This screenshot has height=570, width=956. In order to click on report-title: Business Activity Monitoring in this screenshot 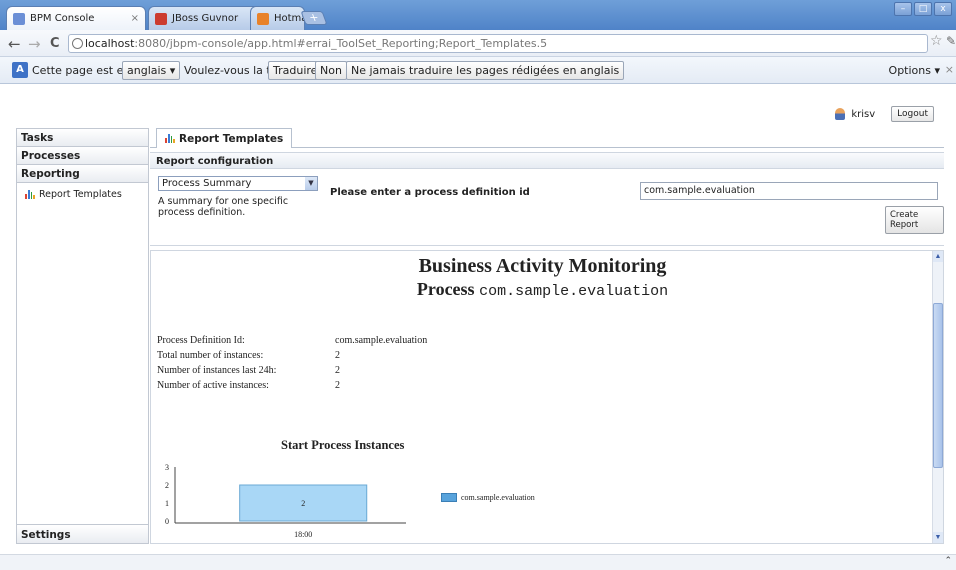, I will do `click(542, 266)`.